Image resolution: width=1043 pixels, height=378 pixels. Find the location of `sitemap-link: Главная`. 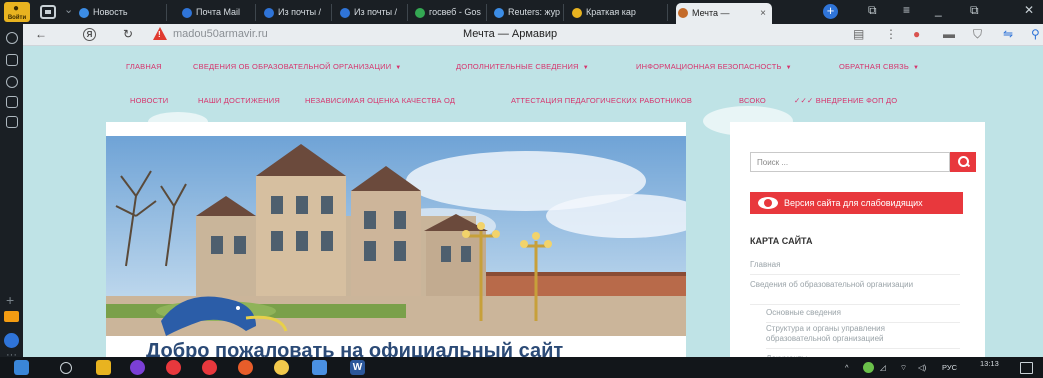

sitemap-link: Главная is located at coordinates (850, 265).